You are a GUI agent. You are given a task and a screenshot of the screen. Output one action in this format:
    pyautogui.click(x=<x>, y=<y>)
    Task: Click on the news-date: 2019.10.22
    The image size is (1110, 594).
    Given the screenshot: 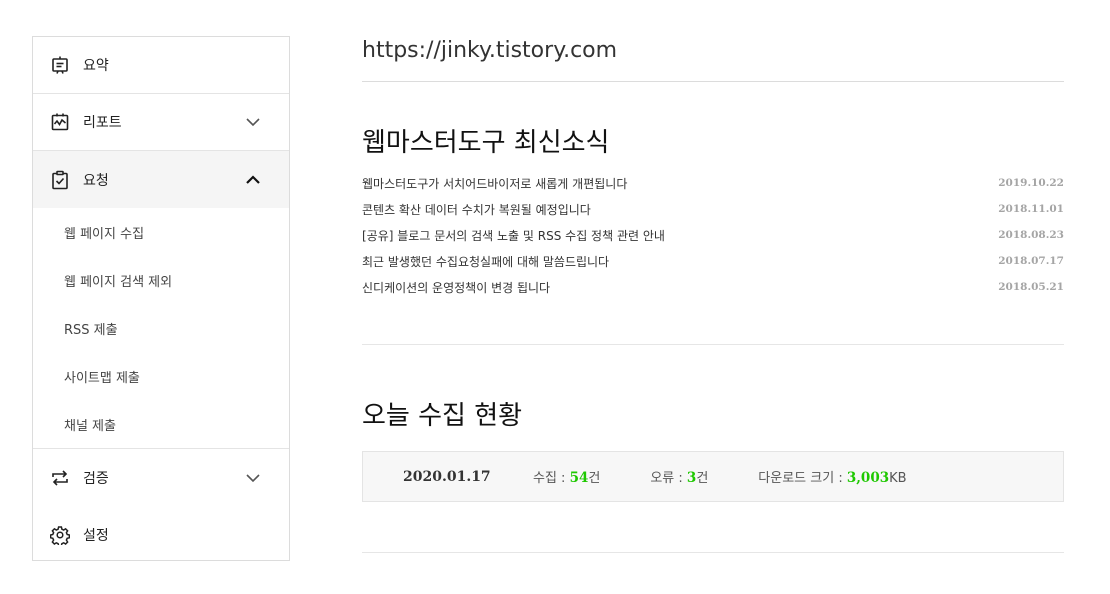 What is the action you would take?
    pyautogui.click(x=1031, y=183)
    